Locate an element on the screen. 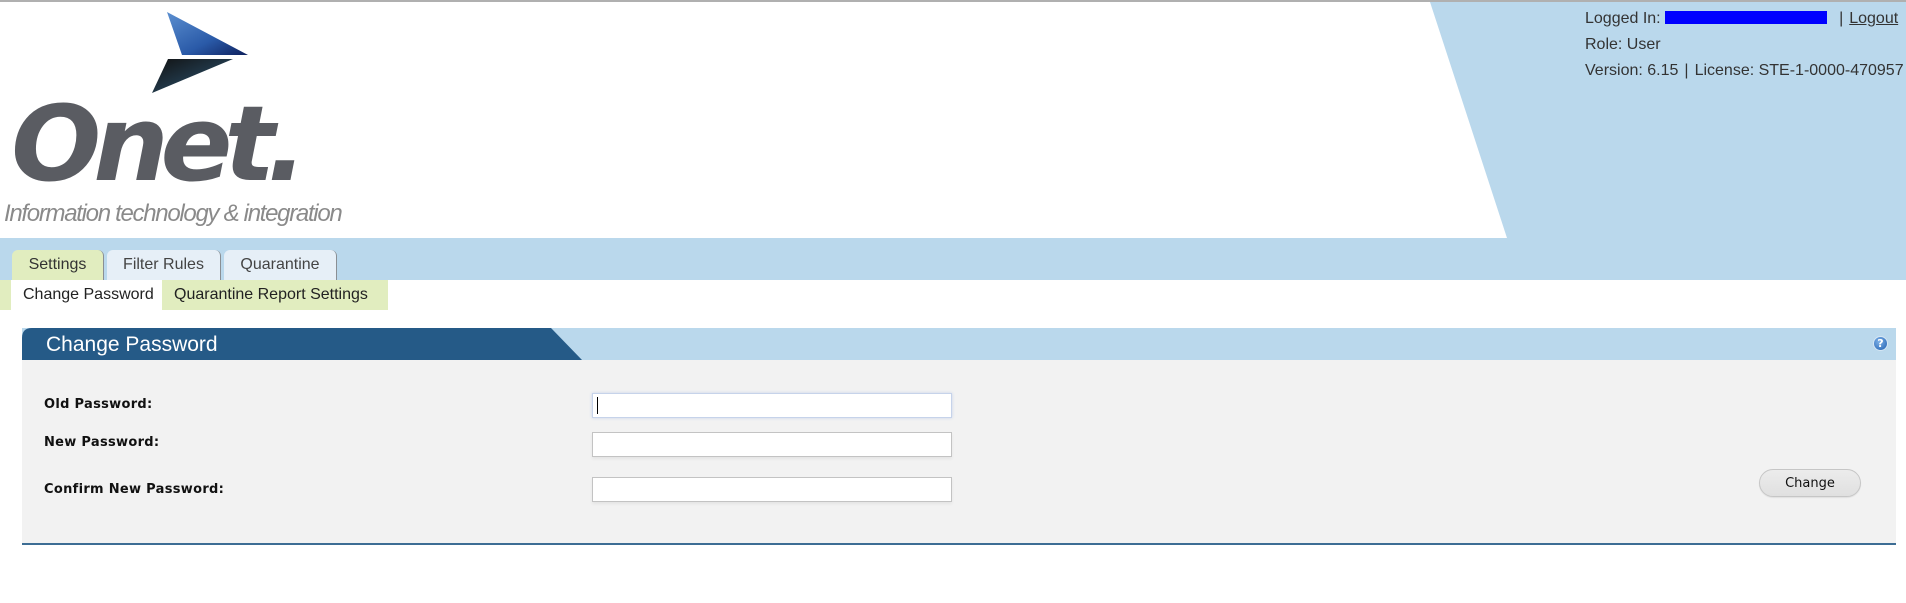 The image size is (1906, 603). confirm-password-label: Confirm New Password: is located at coordinates (134, 489).